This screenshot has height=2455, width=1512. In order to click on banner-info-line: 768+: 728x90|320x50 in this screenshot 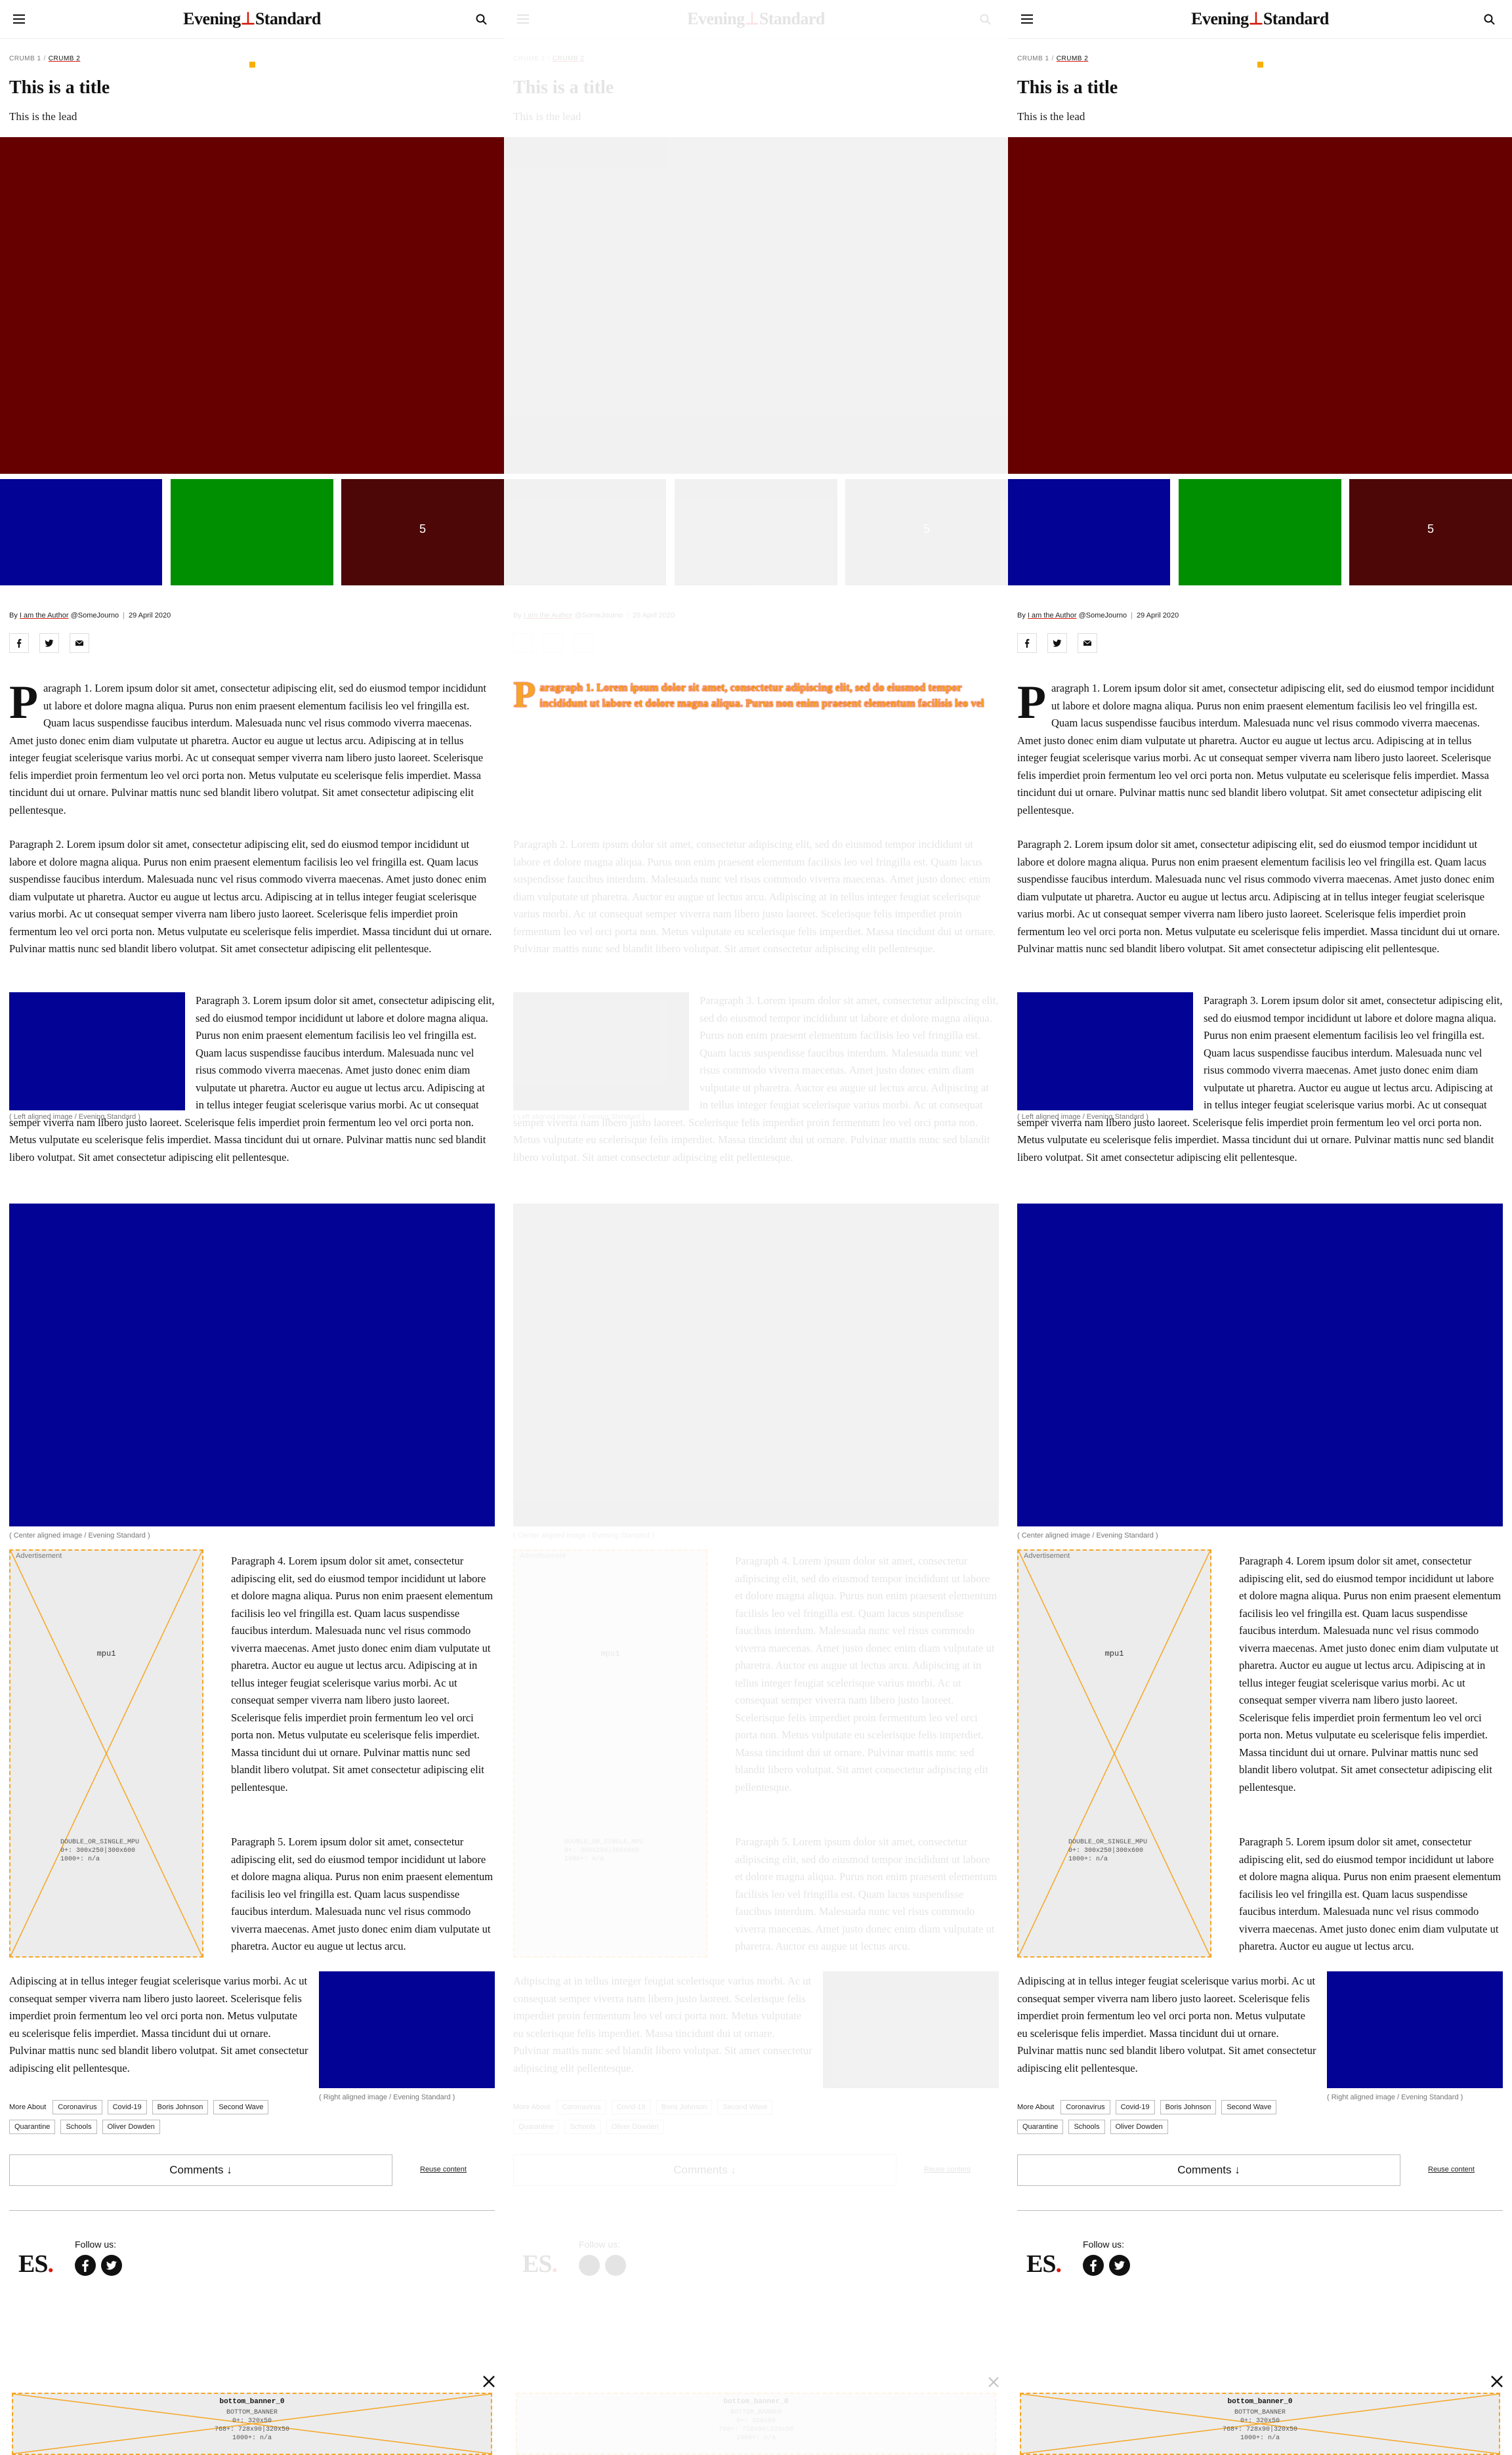, I will do `click(756, 2429)`.